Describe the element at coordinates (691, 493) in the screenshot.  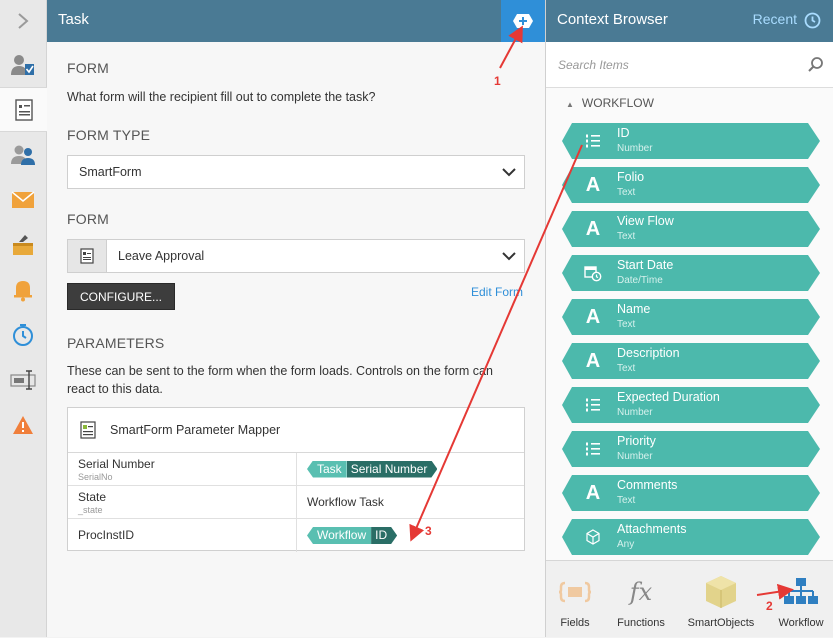
I see `context-item-comments: A Comments Text` at that location.